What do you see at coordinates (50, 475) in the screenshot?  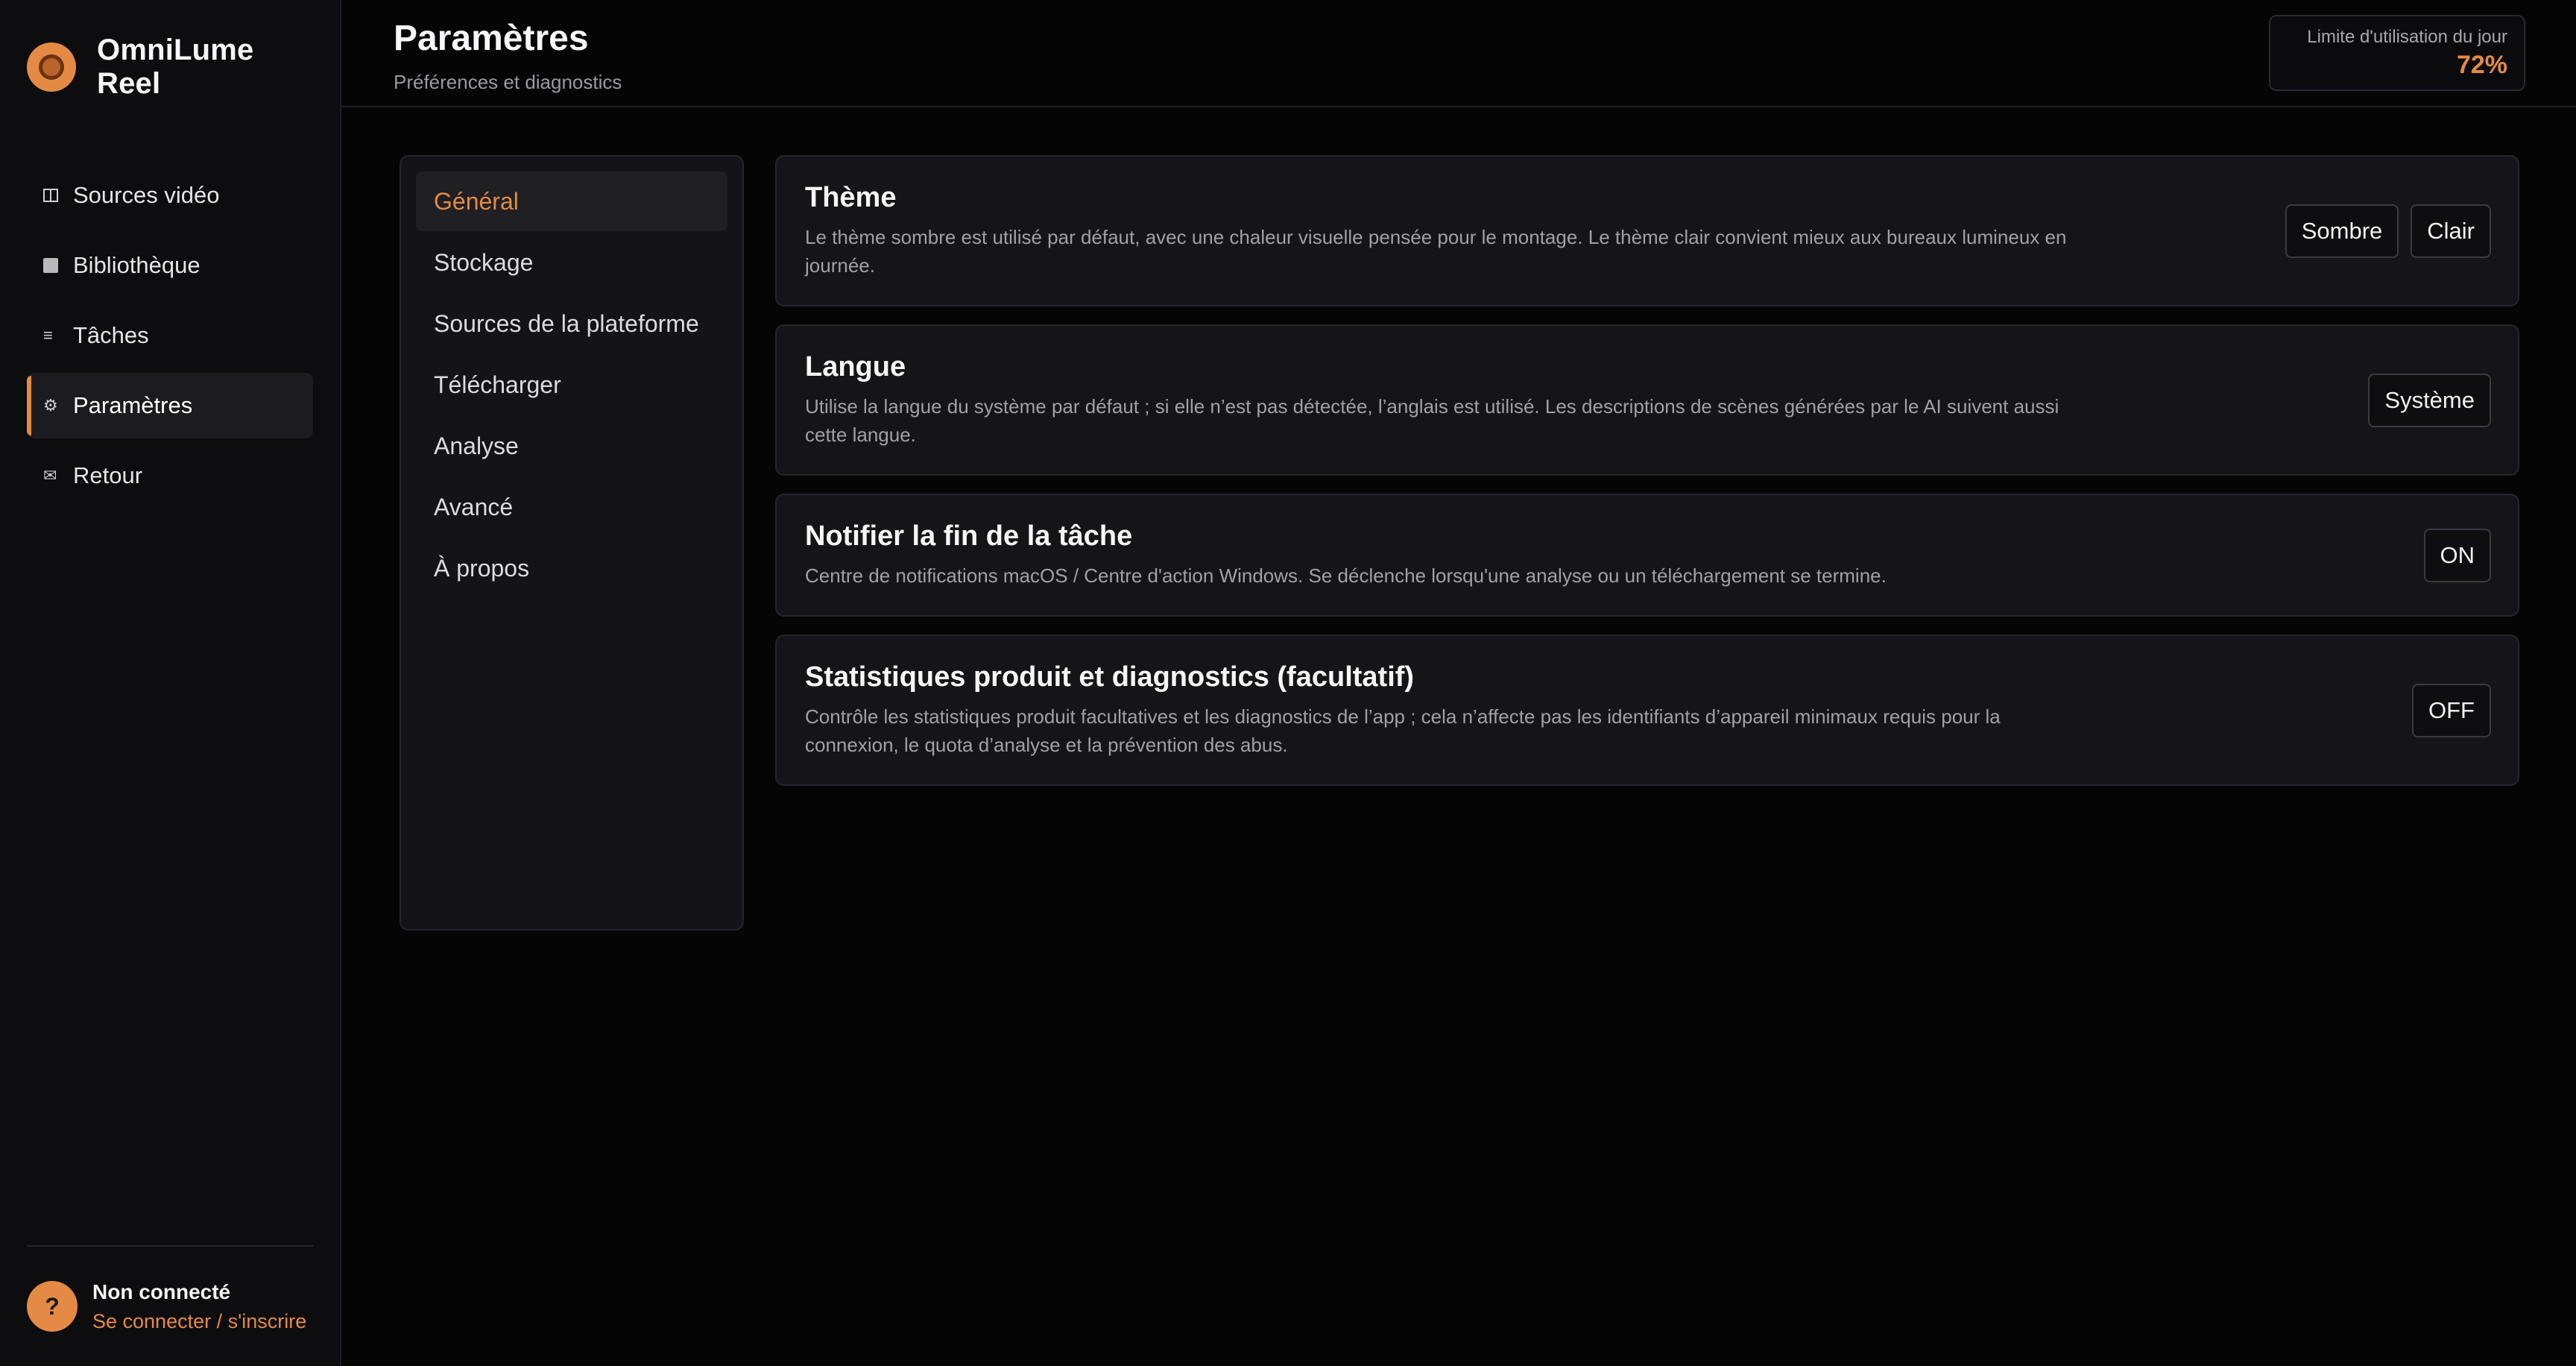 I see `mail-icon: ✉` at bounding box center [50, 475].